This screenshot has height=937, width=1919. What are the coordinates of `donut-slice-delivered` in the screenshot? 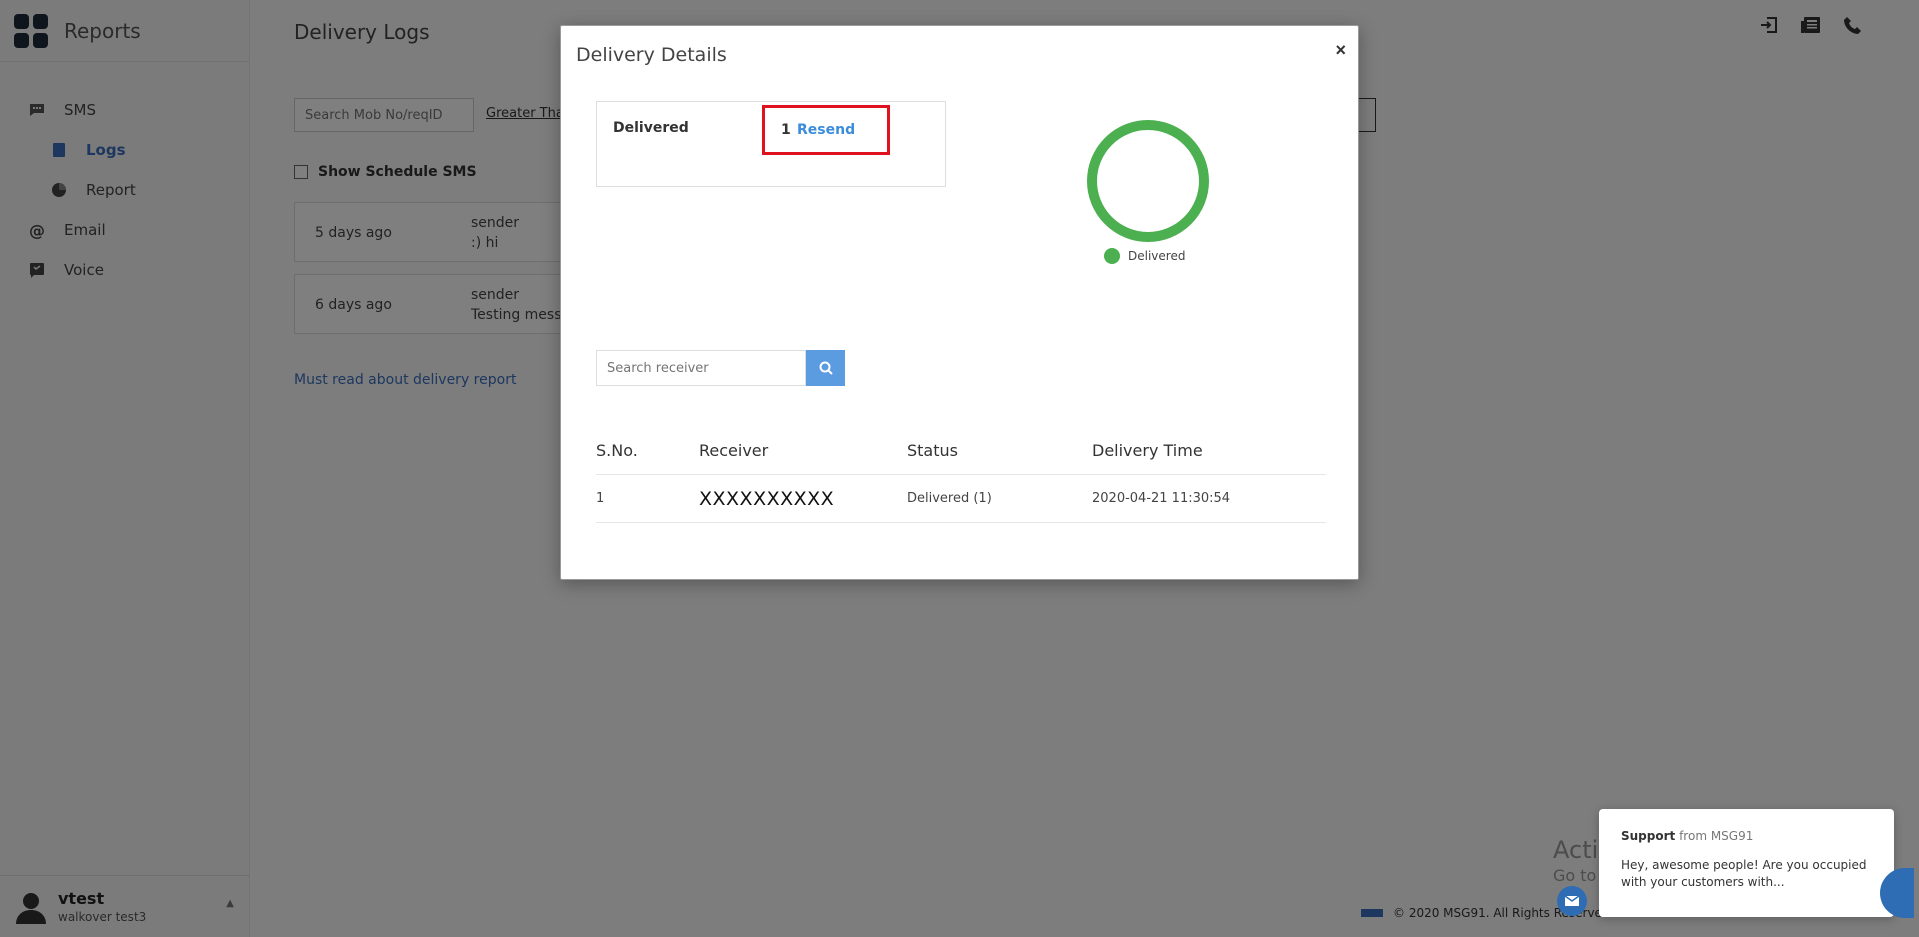 It's located at (1148, 181).